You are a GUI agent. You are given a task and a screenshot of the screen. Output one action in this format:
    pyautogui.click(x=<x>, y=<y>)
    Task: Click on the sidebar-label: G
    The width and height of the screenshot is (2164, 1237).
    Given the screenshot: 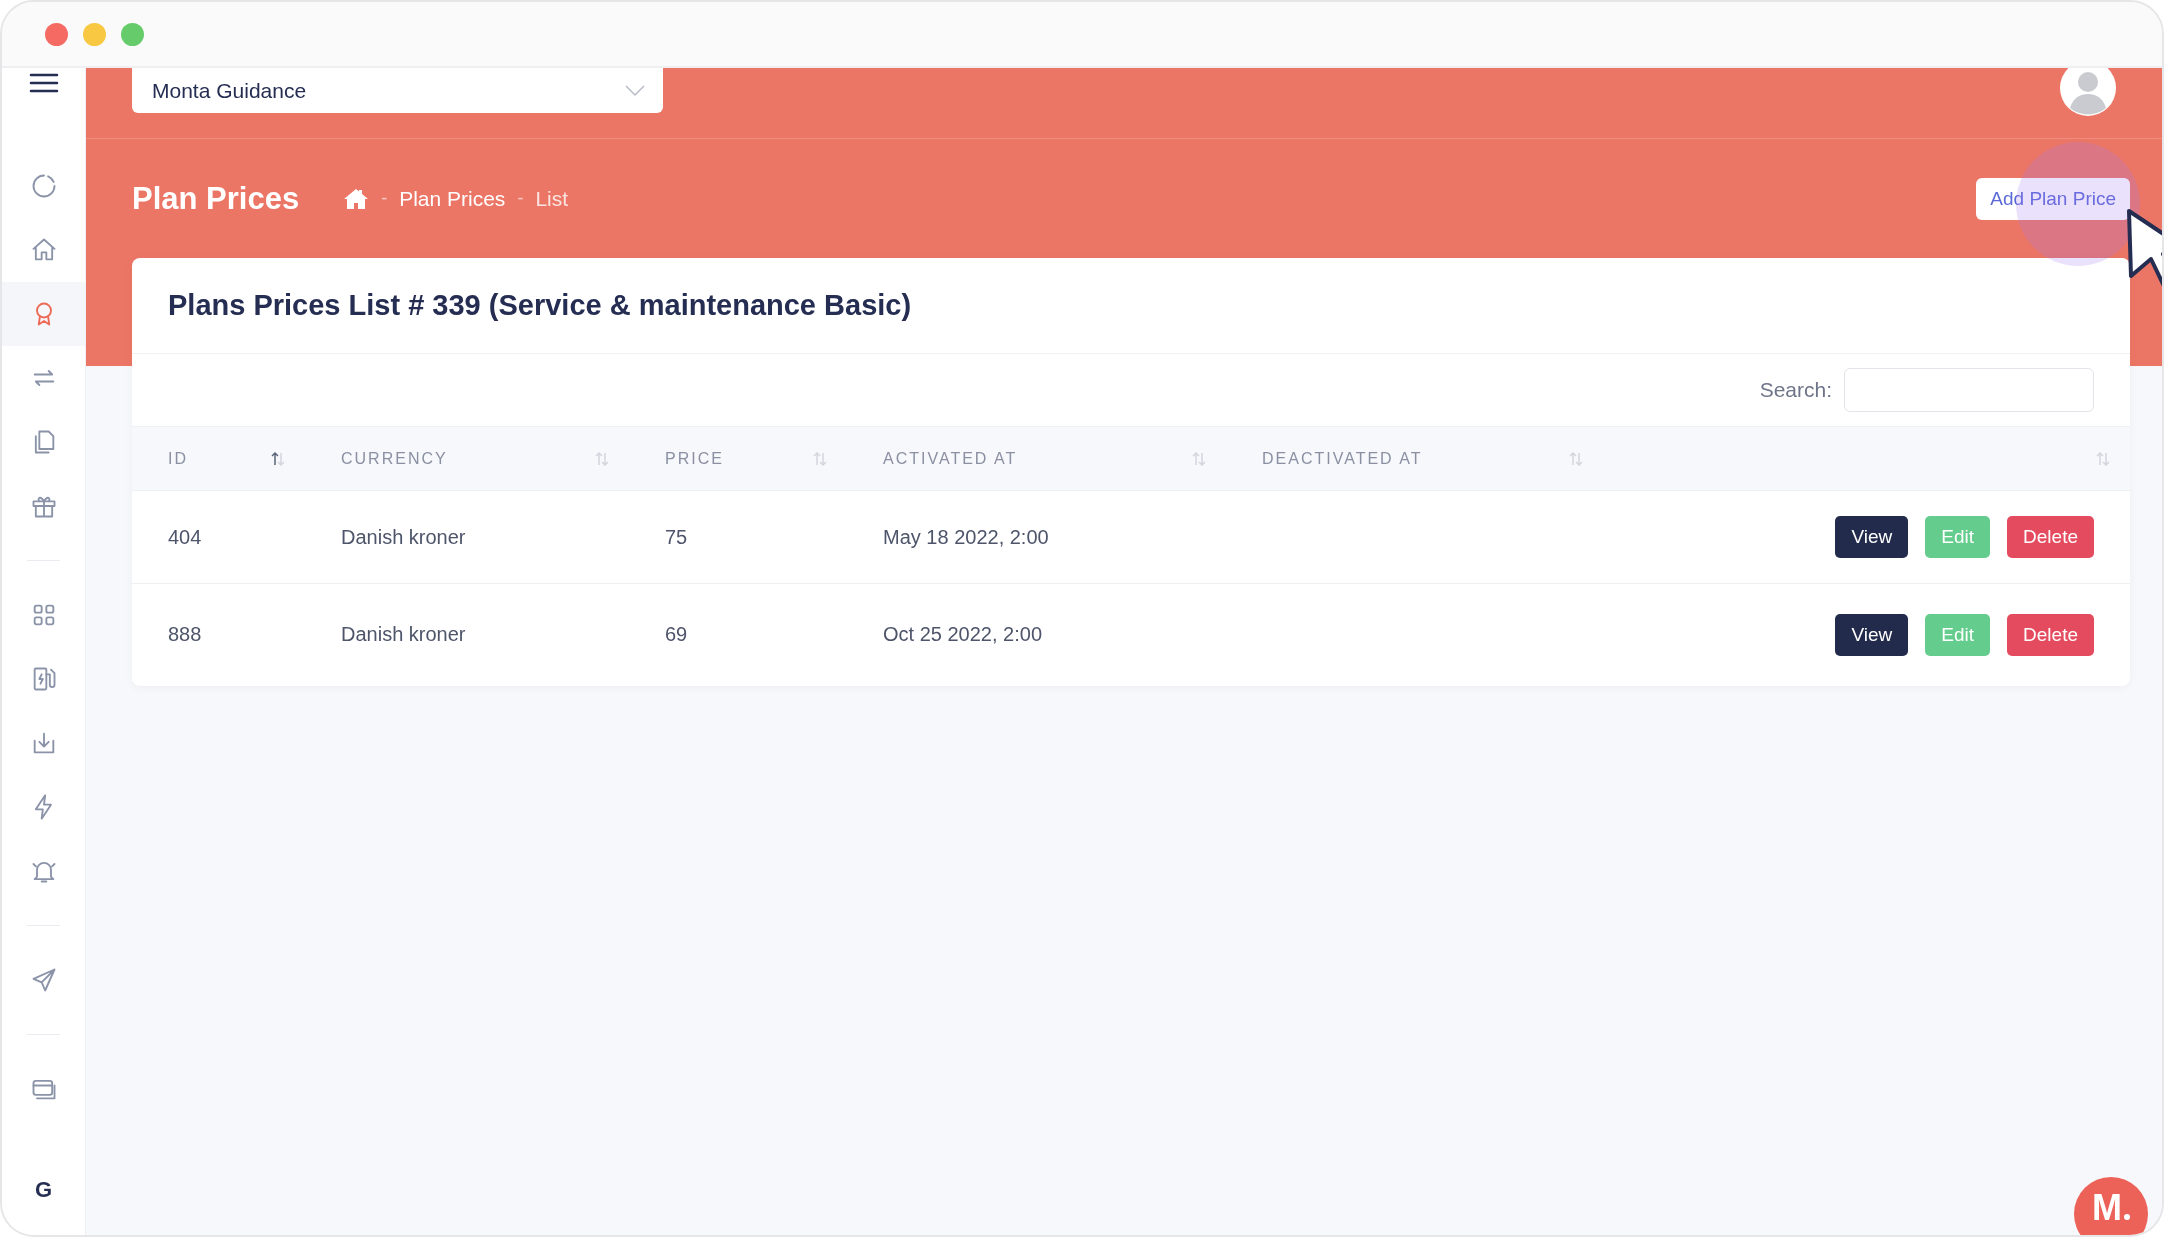 What is the action you would take?
    pyautogui.click(x=43, y=1190)
    